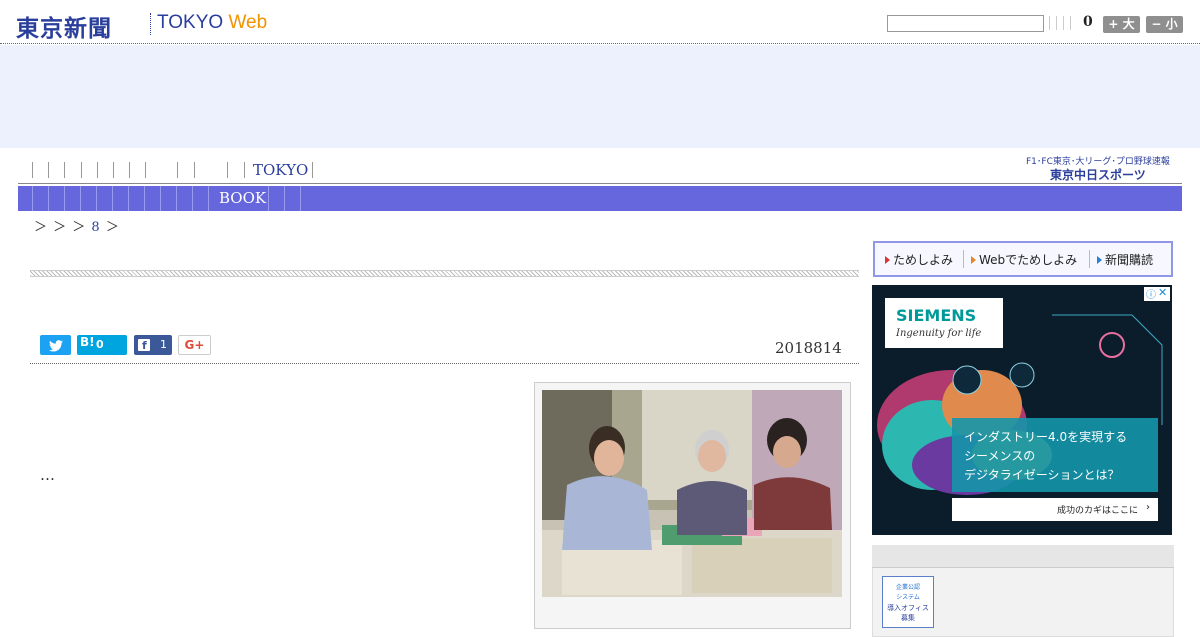 The image size is (1200, 637). I want to click on facebook-count: 1, so click(163, 344).